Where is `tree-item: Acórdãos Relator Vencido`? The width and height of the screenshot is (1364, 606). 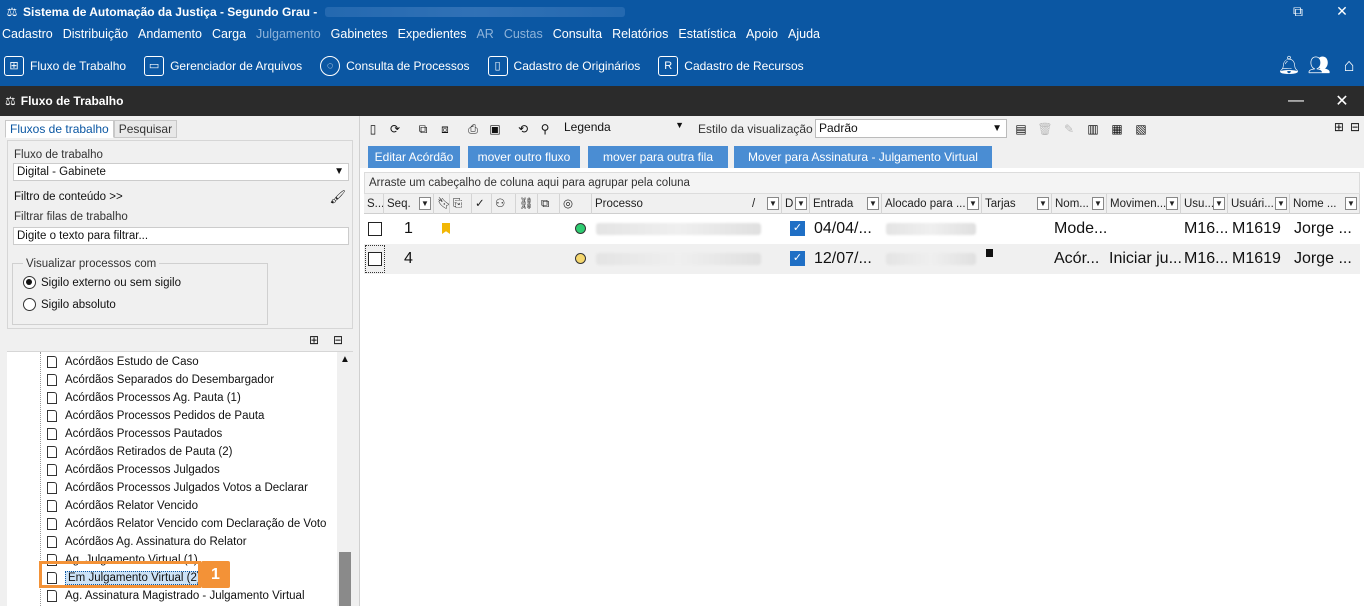
tree-item: Acórdãos Relator Vencido is located at coordinates (122, 506).